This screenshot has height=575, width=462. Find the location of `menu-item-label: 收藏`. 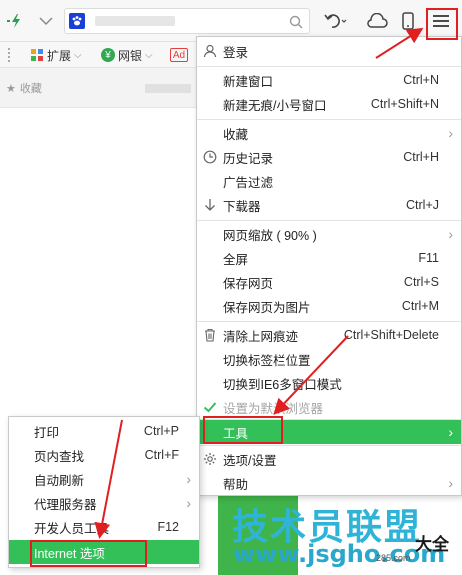

menu-item-label: 收藏 is located at coordinates (236, 134).